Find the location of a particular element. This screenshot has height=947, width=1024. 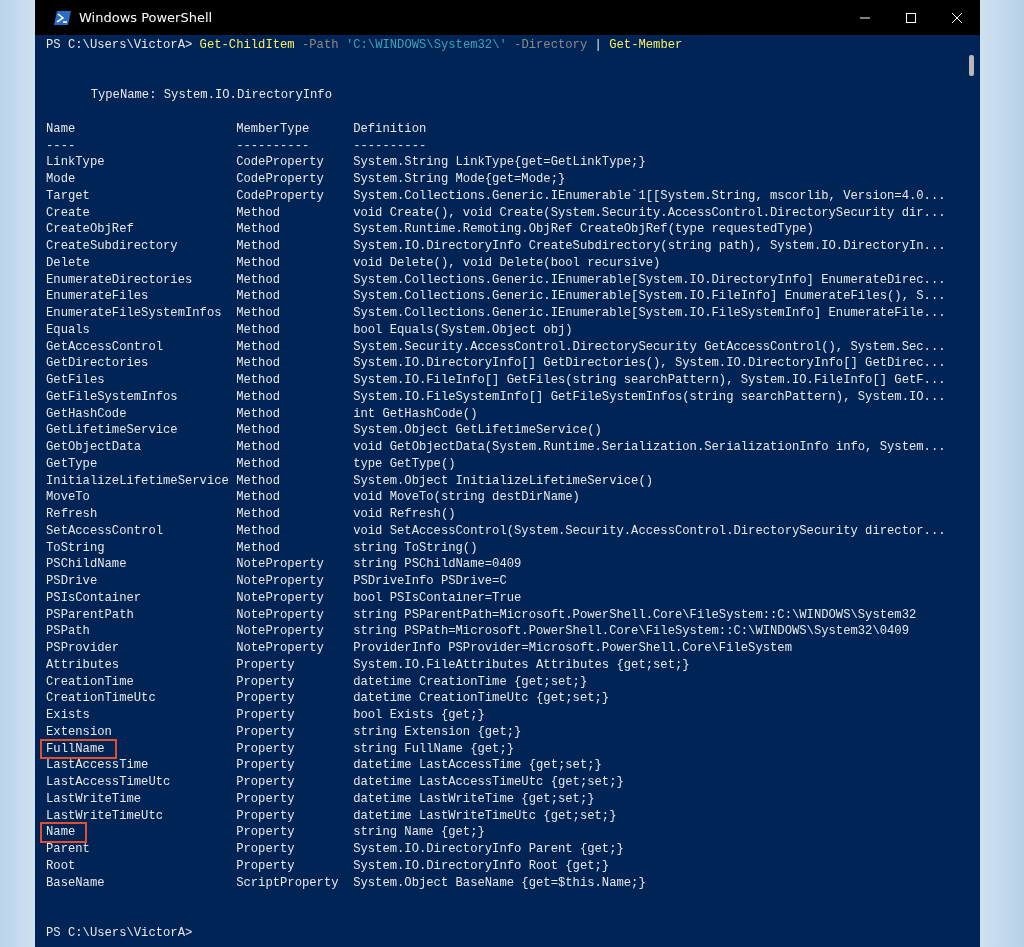

member-definition: System.Object InitializeLifetimeService() is located at coordinates (503, 481).